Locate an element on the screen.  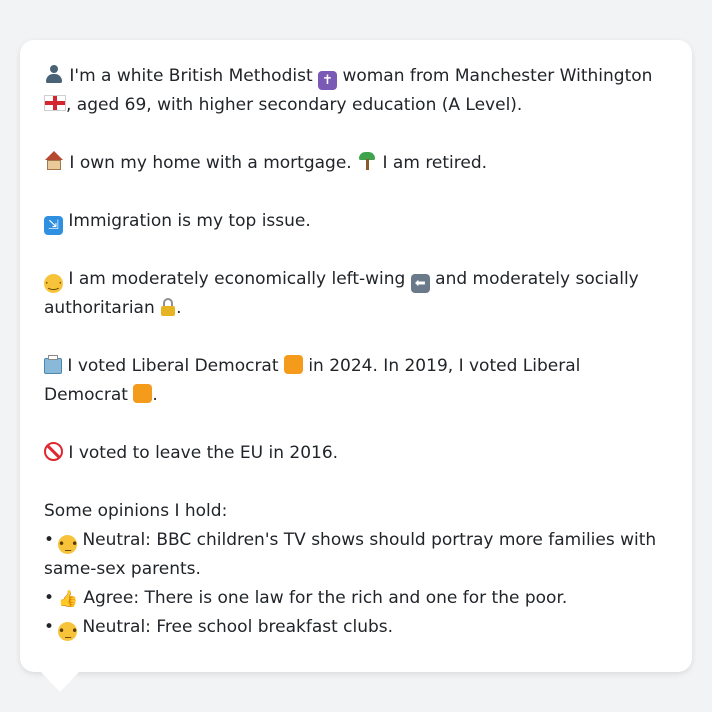
speech-bubble-tail is located at coordinates (60, 681).